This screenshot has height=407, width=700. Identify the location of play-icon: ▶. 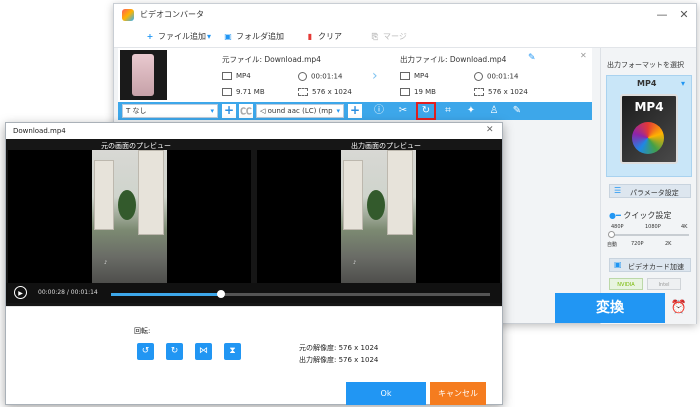
(20, 292).